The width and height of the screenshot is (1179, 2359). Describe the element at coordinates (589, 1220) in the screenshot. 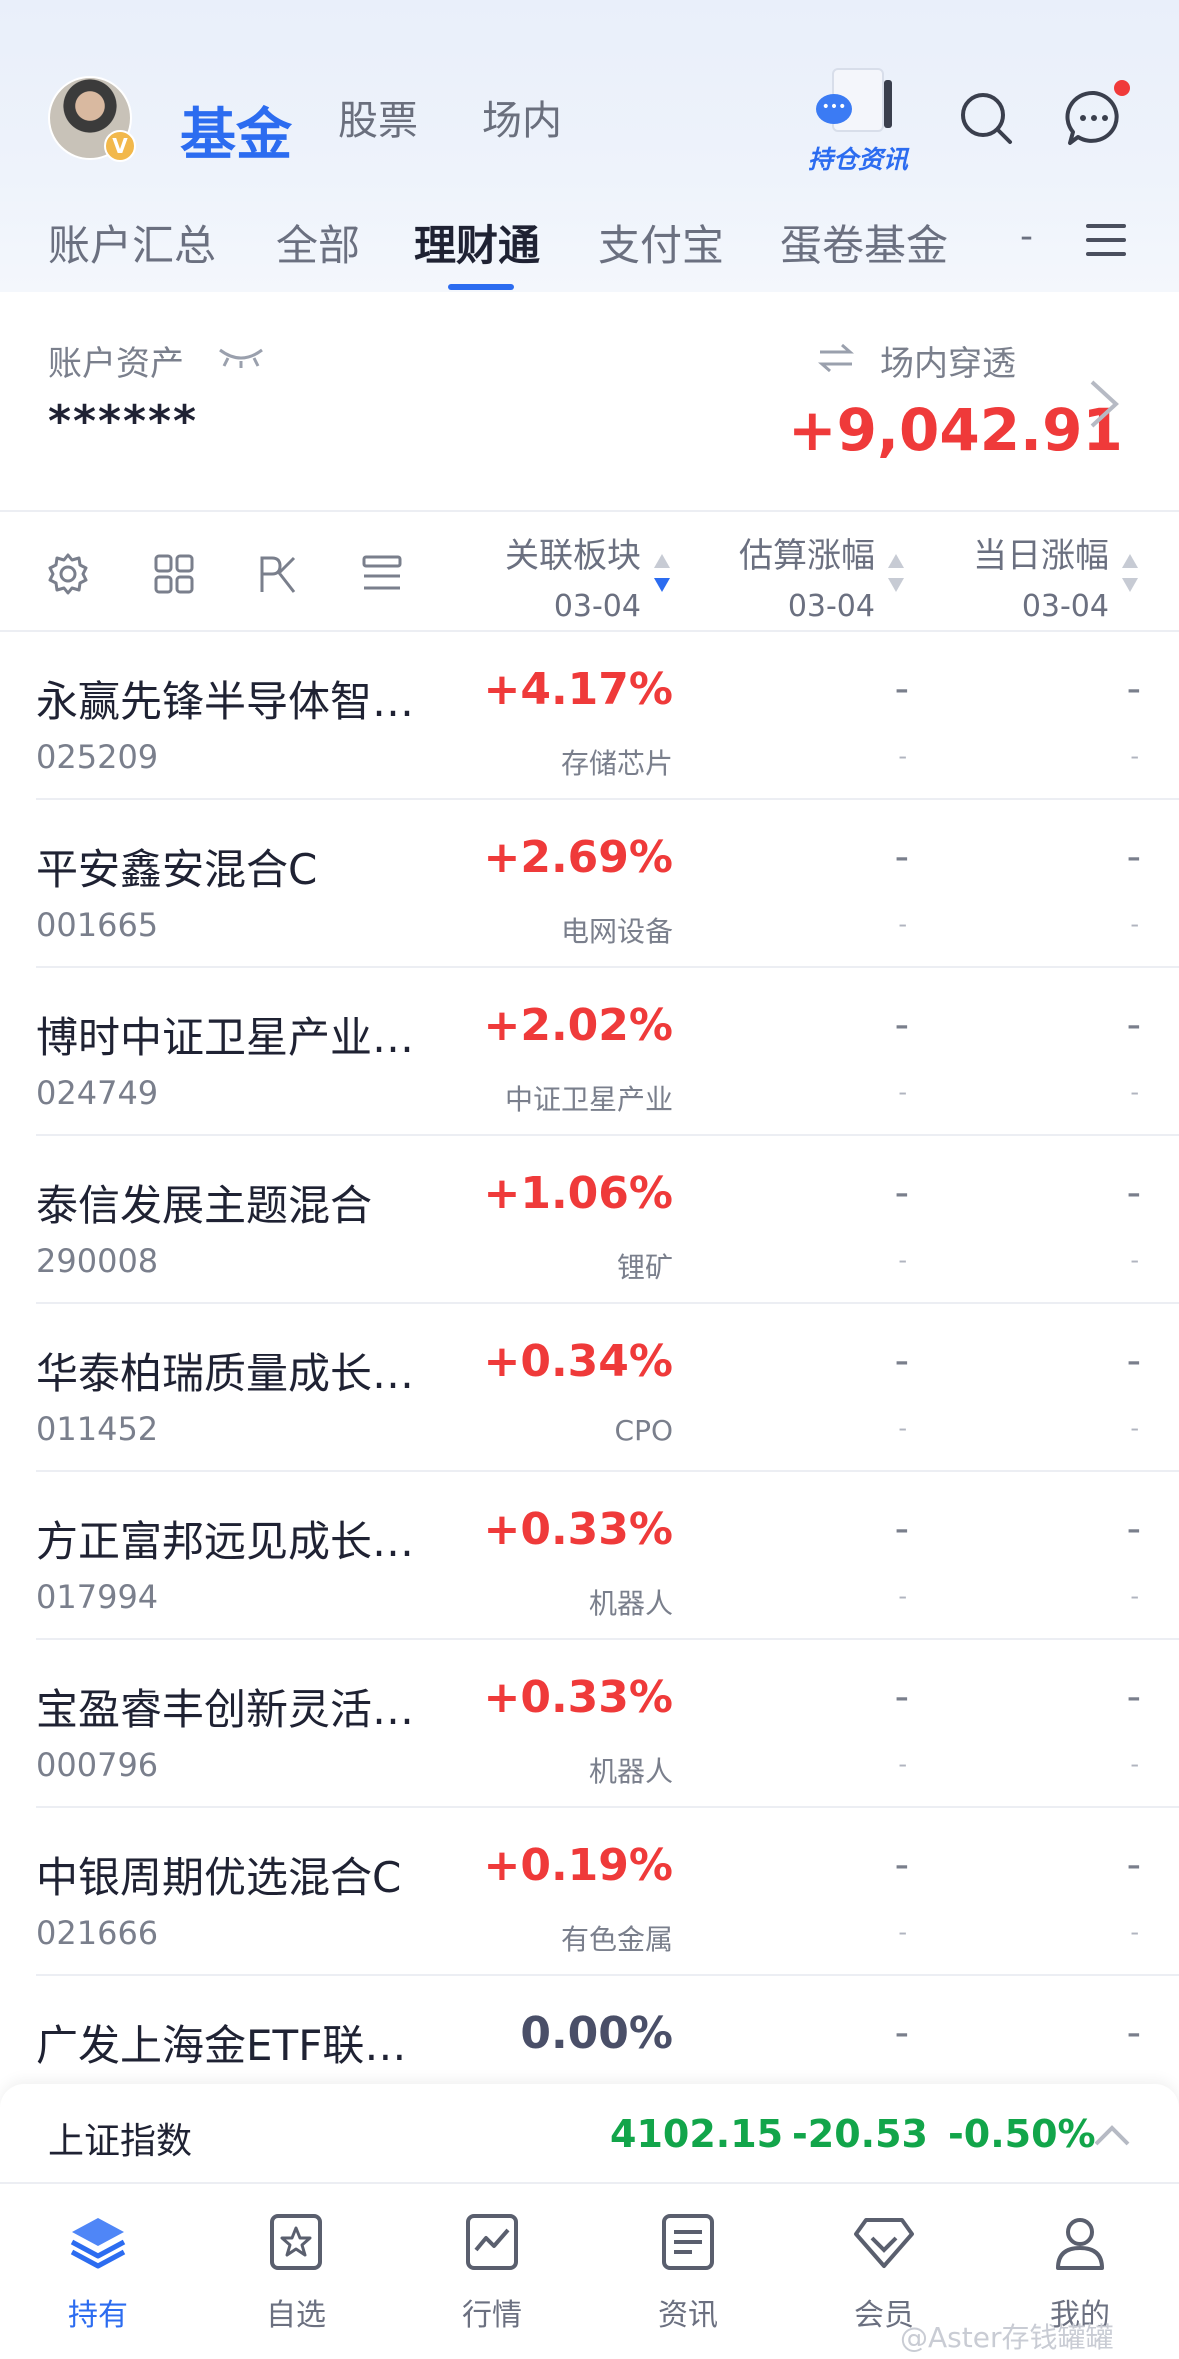

I see `list-item: 泰信发展主题混合 290008 +1.06% 锂矿 - - - -` at that location.